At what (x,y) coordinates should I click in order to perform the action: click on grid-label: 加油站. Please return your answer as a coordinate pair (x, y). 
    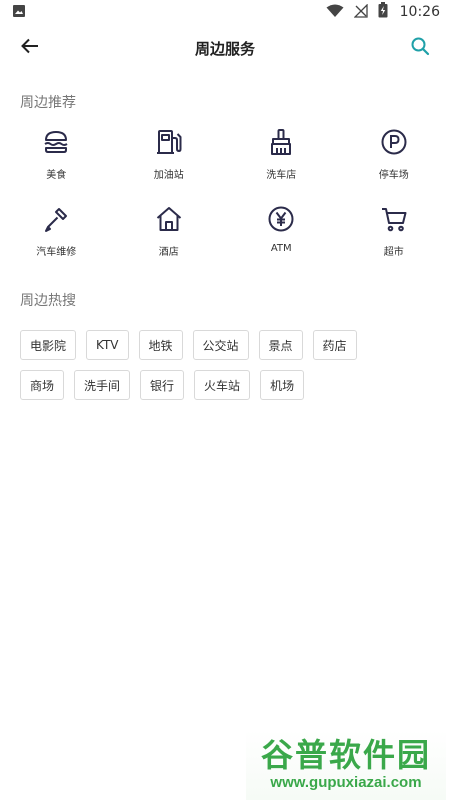
    Looking at the image, I should click on (168, 175).